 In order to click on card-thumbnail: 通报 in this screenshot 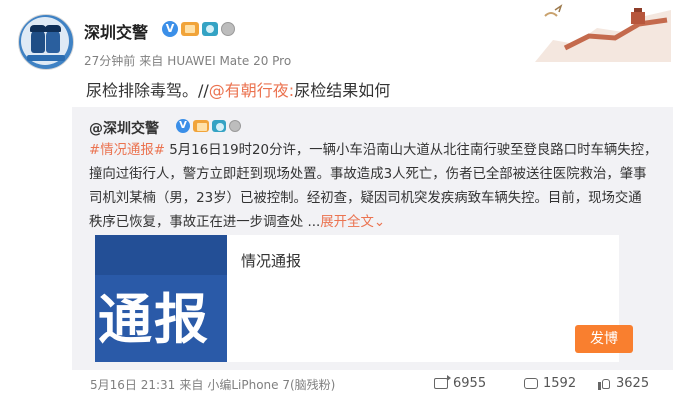, I will do `click(161, 298)`.